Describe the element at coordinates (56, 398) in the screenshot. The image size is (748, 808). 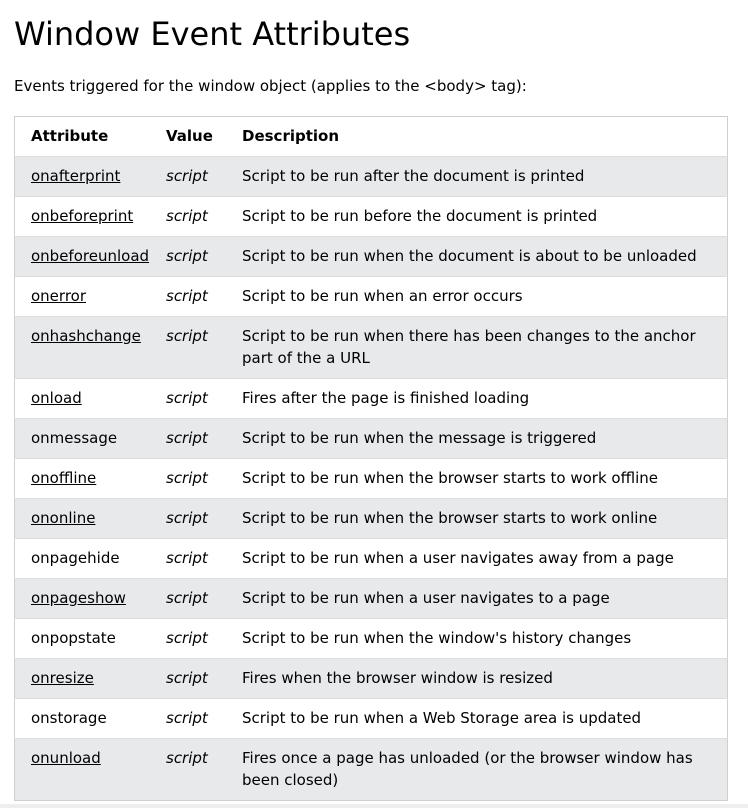
I see `attribute-link: onload` at that location.